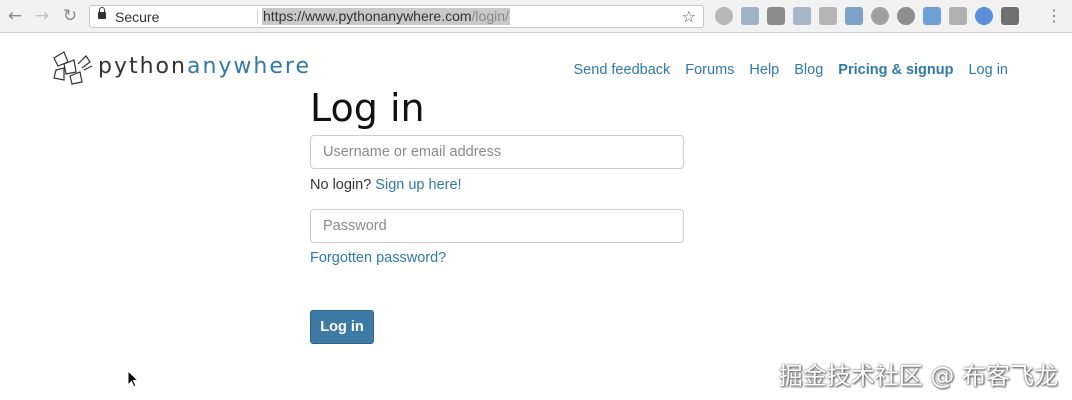 This screenshot has height=400, width=1072. Describe the element at coordinates (367, 108) in the screenshot. I see `page-title: Log in` at that location.